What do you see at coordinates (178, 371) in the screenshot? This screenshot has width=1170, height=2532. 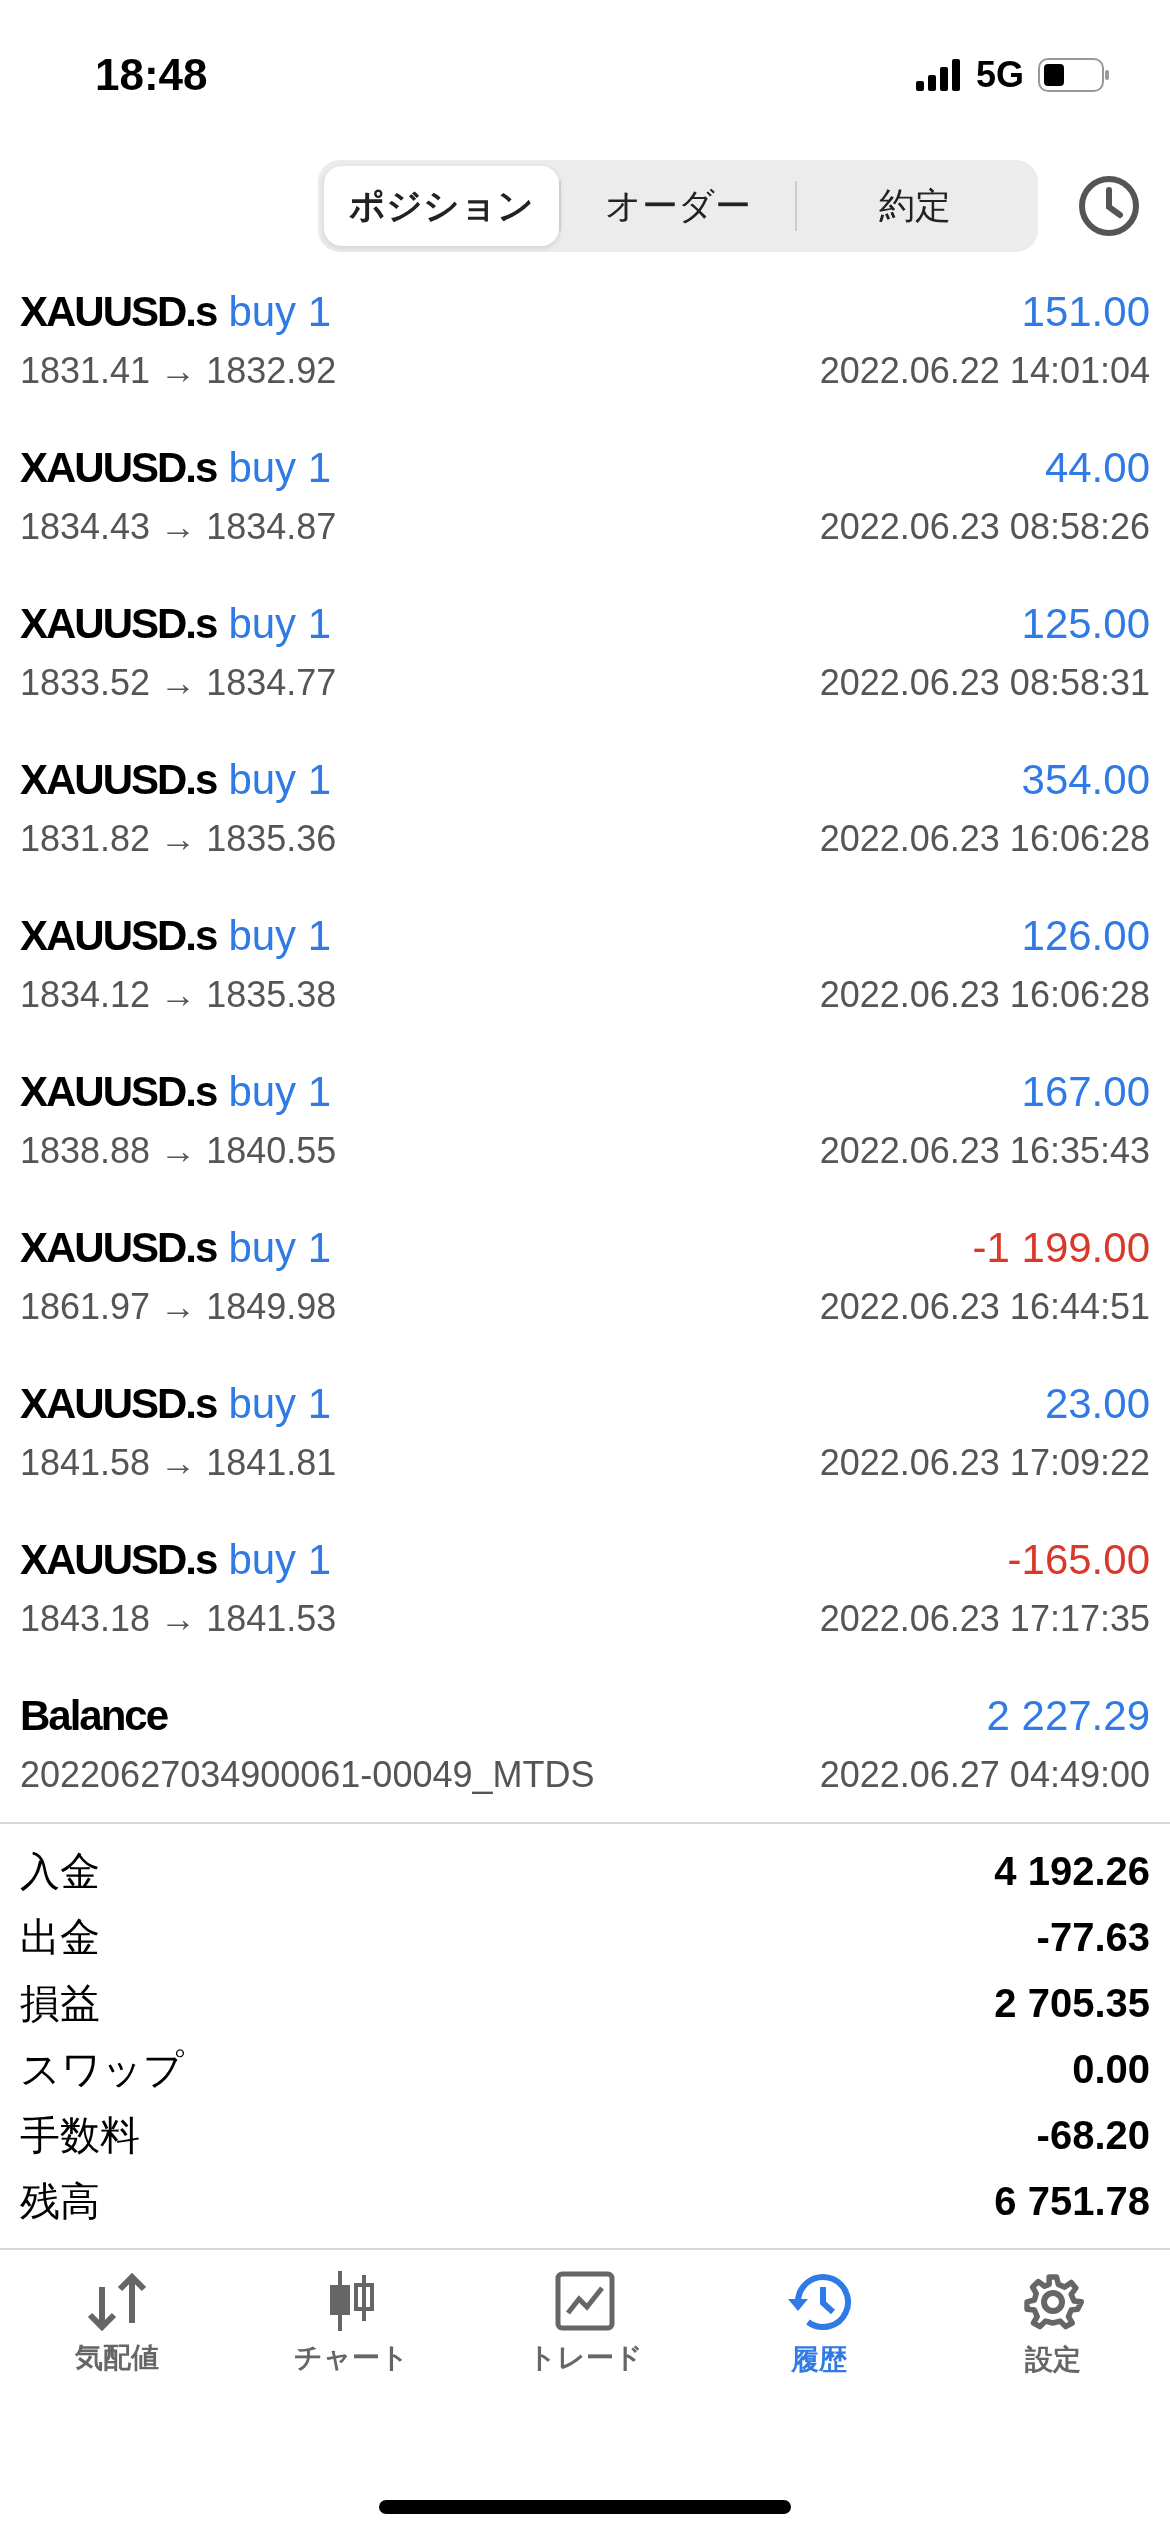 I see `price-range: 1831.41 → 1832.92` at bounding box center [178, 371].